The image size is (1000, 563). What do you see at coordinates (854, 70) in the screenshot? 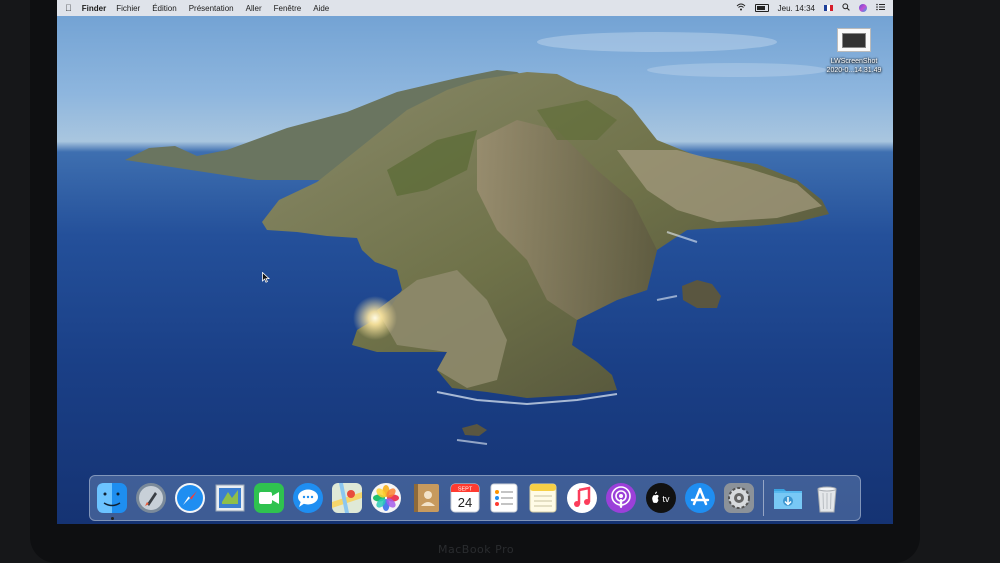
I see `desktop-file-date: 2020-0...14.31.49` at bounding box center [854, 70].